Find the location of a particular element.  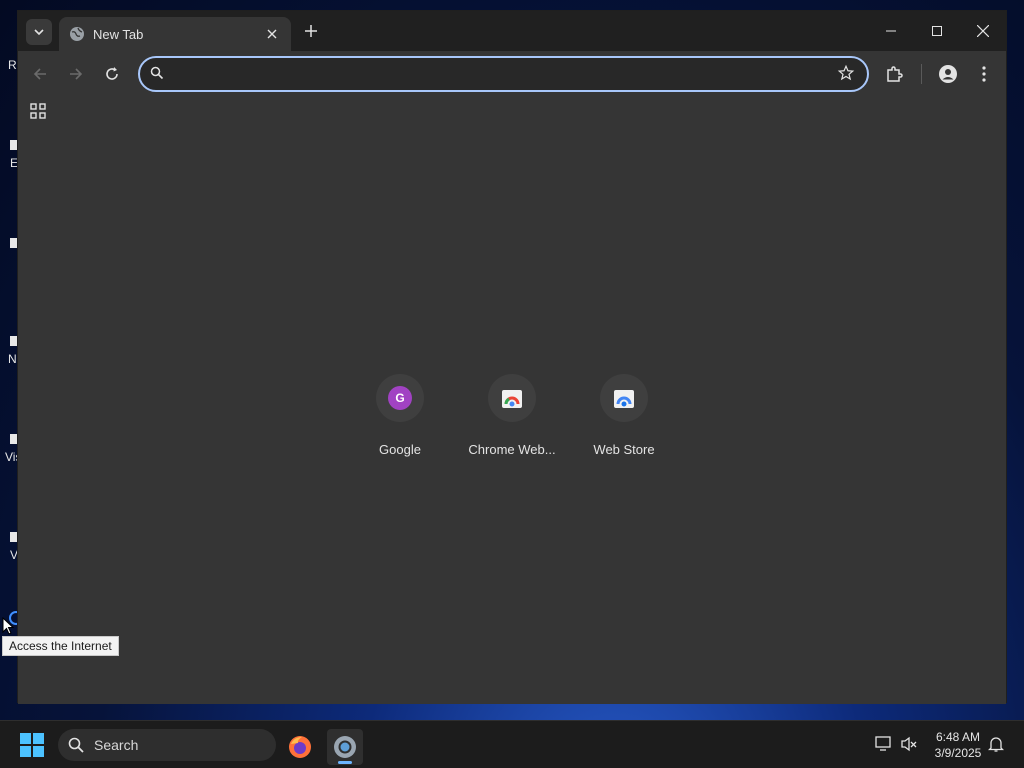

taskbar-search-label: Search is located at coordinates (116, 745).